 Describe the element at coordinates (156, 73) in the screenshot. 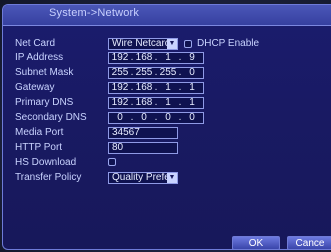

I see `subnet-mask-field: 255 . 255 . 255 . 0` at that location.